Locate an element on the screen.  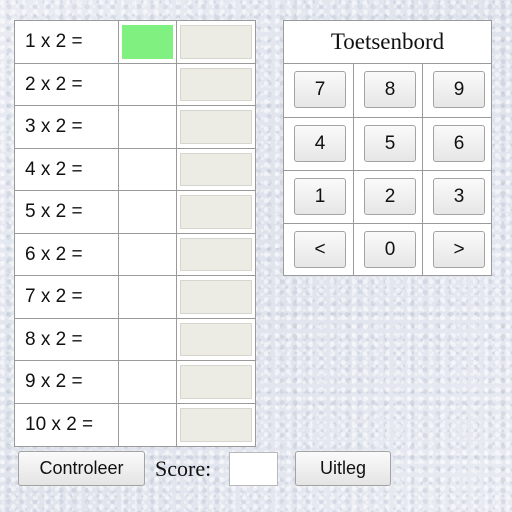
table-row: 2 x 2 = is located at coordinates (135, 84).